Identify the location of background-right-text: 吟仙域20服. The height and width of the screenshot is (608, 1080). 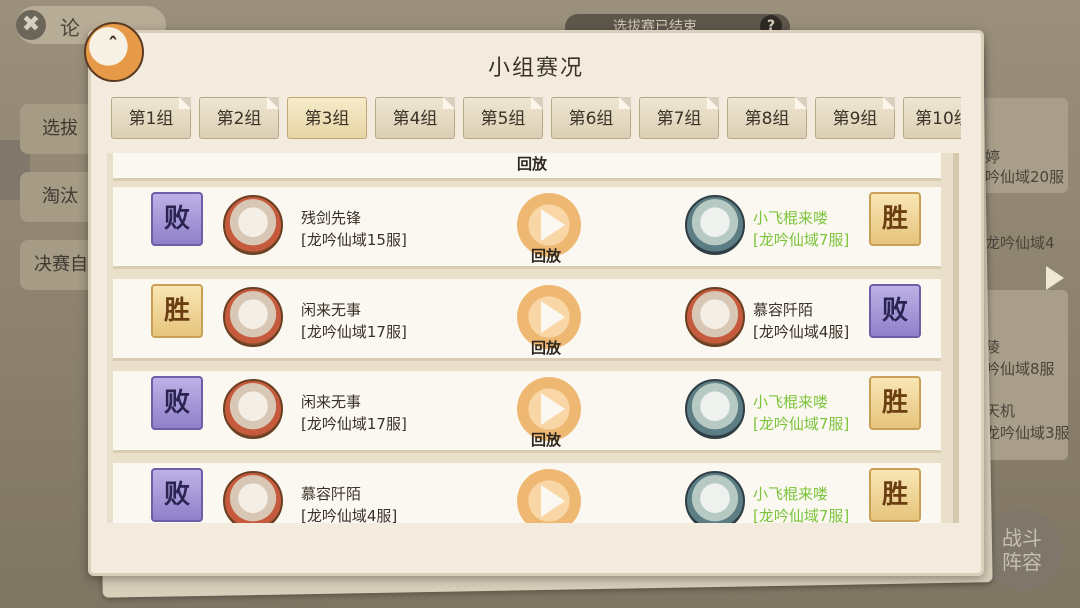
(1025, 177).